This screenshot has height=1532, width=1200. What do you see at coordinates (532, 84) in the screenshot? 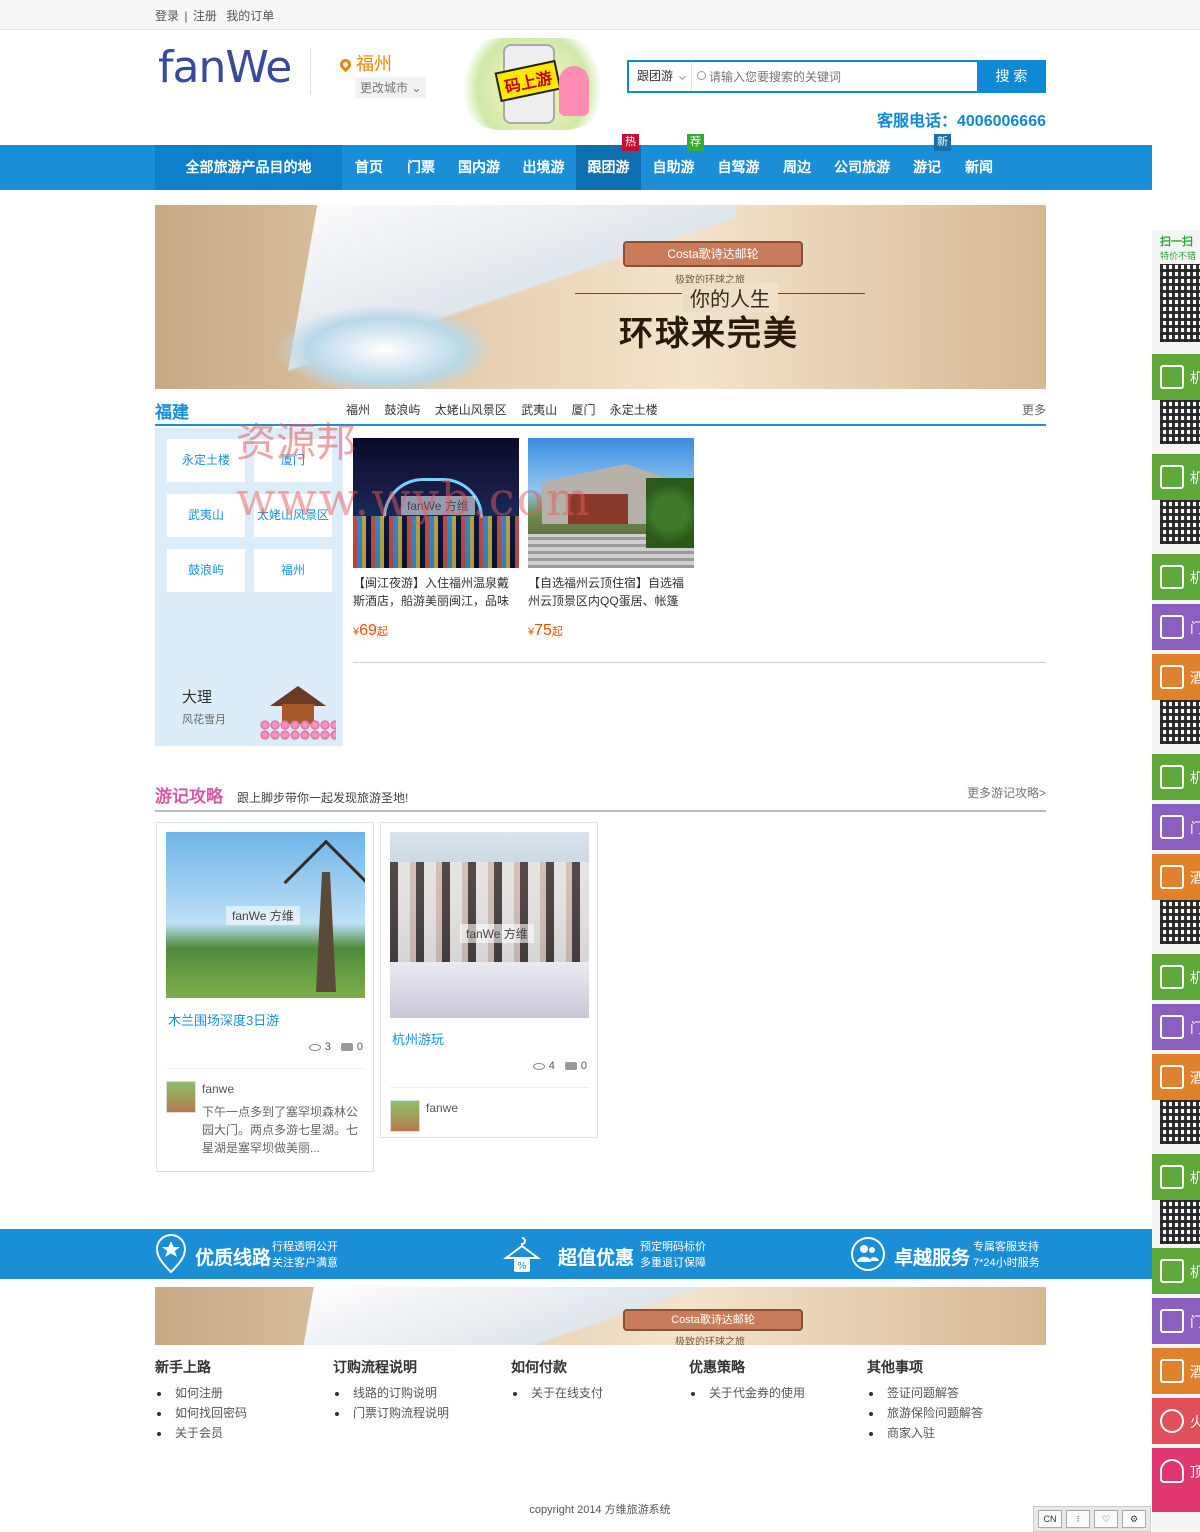
I see `promo-ad: 码上游` at bounding box center [532, 84].